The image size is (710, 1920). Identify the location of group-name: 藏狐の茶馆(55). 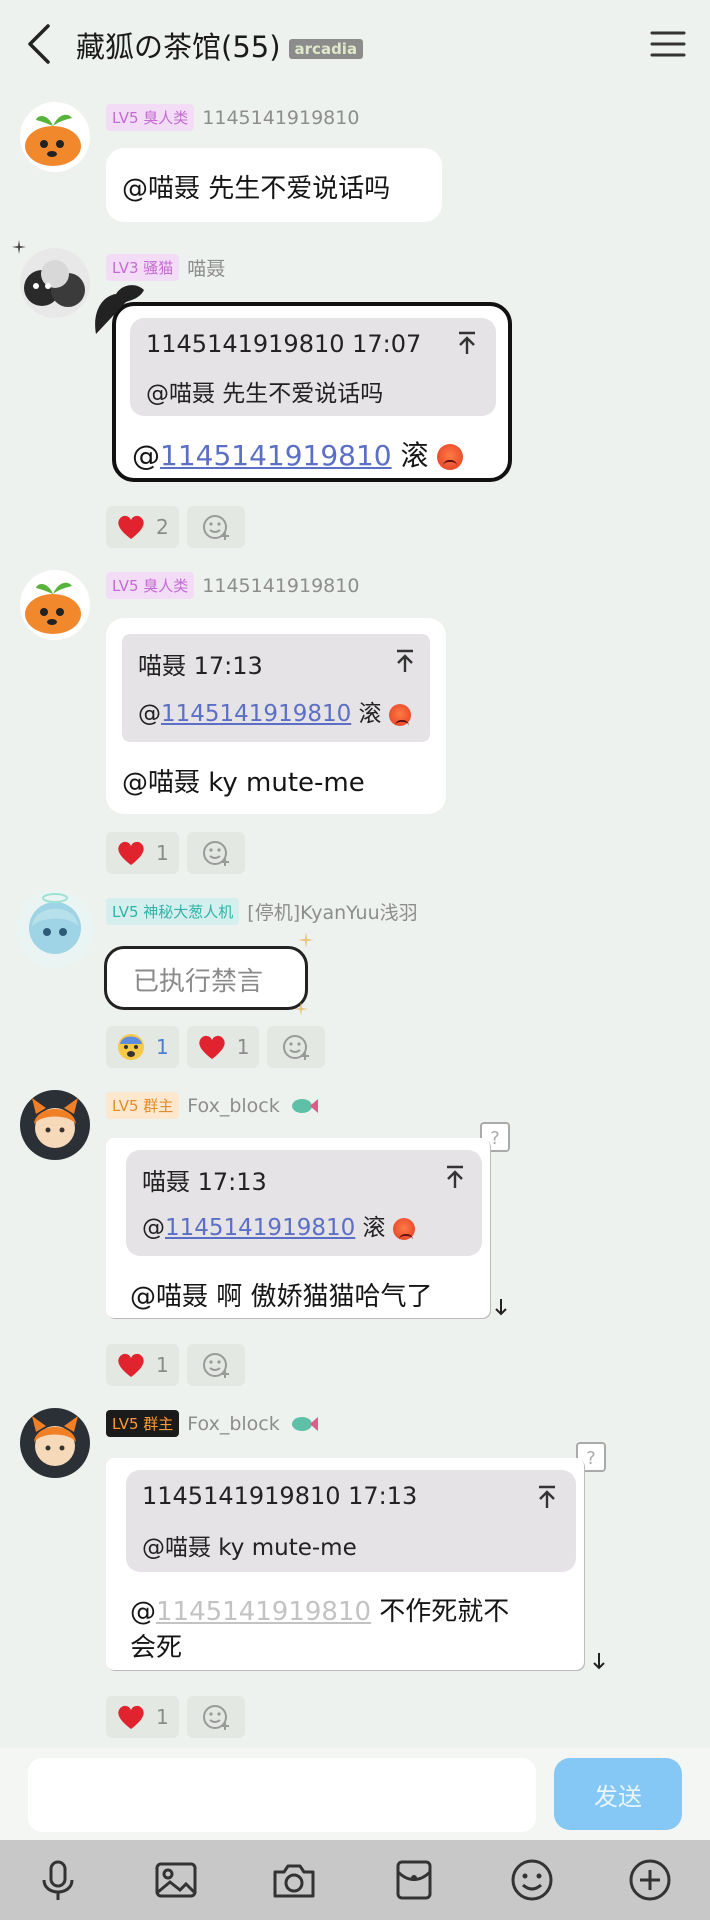
(178, 47).